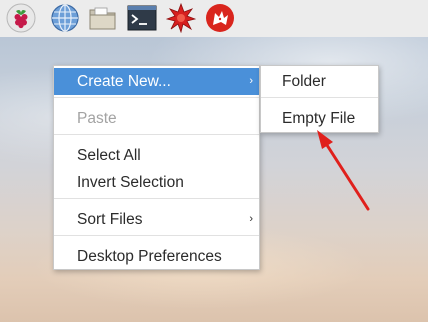  I want to click on submenu-item-label: Empty File, so click(319, 118).